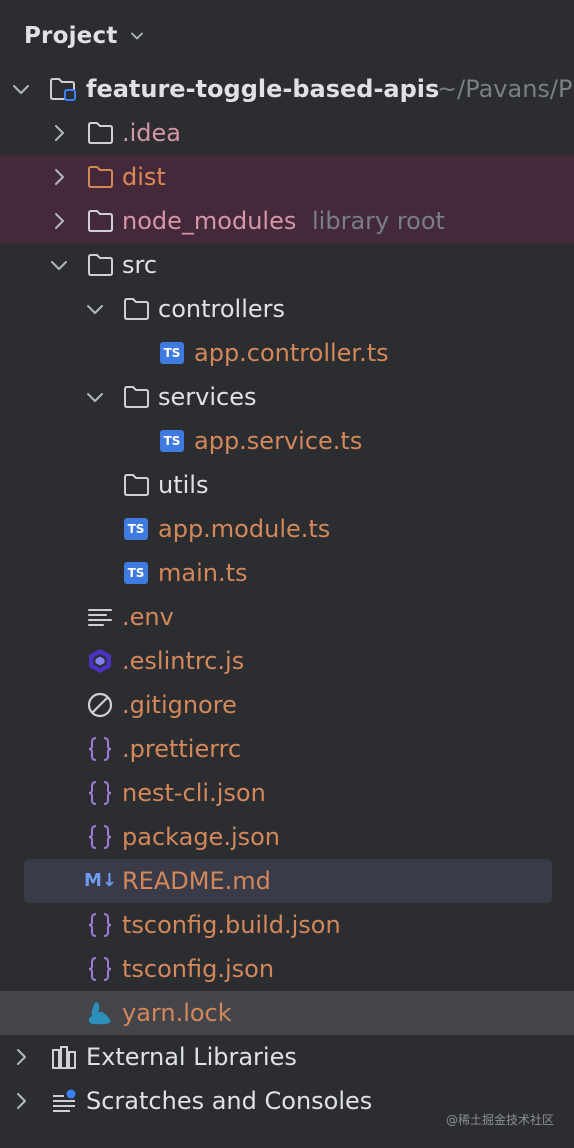 Image resolution: width=574 pixels, height=1148 pixels. I want to click on tree-item-readme: M↓ README.md, so click(287, 881).